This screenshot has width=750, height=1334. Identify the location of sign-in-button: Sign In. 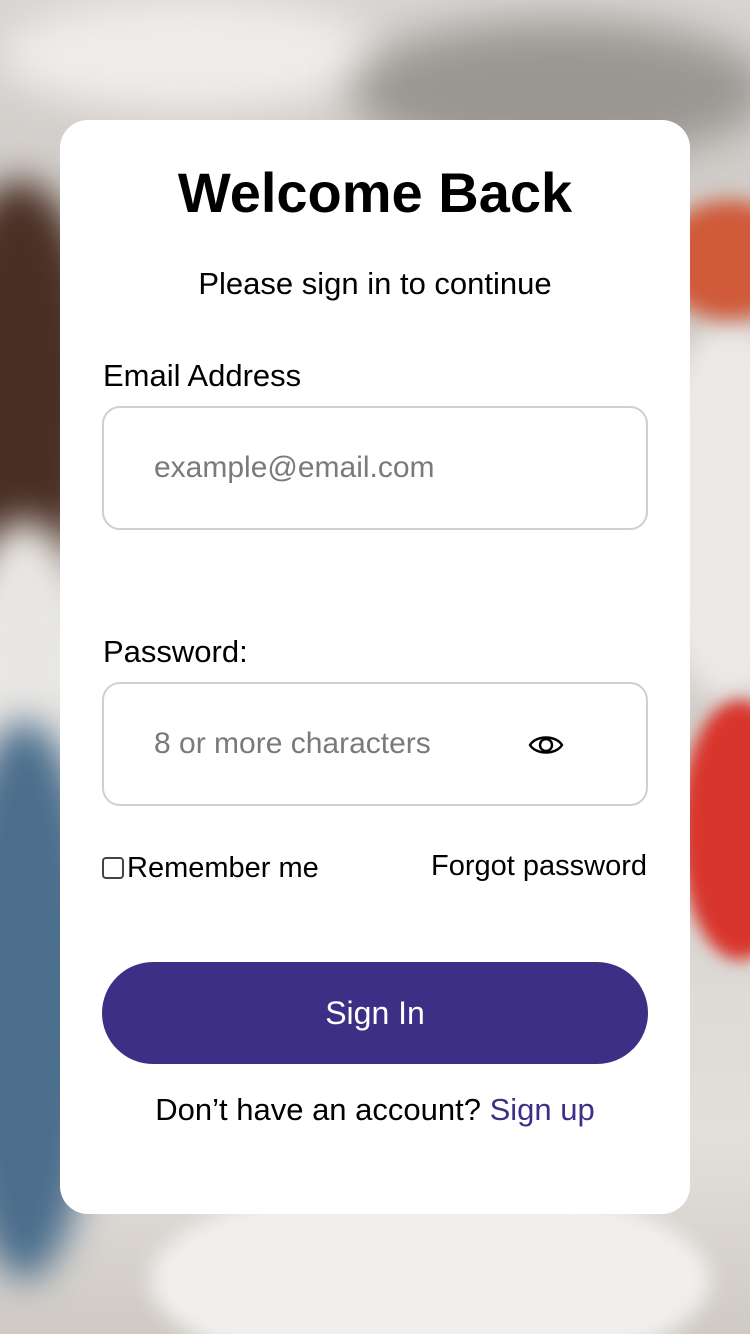
(375, 1013).